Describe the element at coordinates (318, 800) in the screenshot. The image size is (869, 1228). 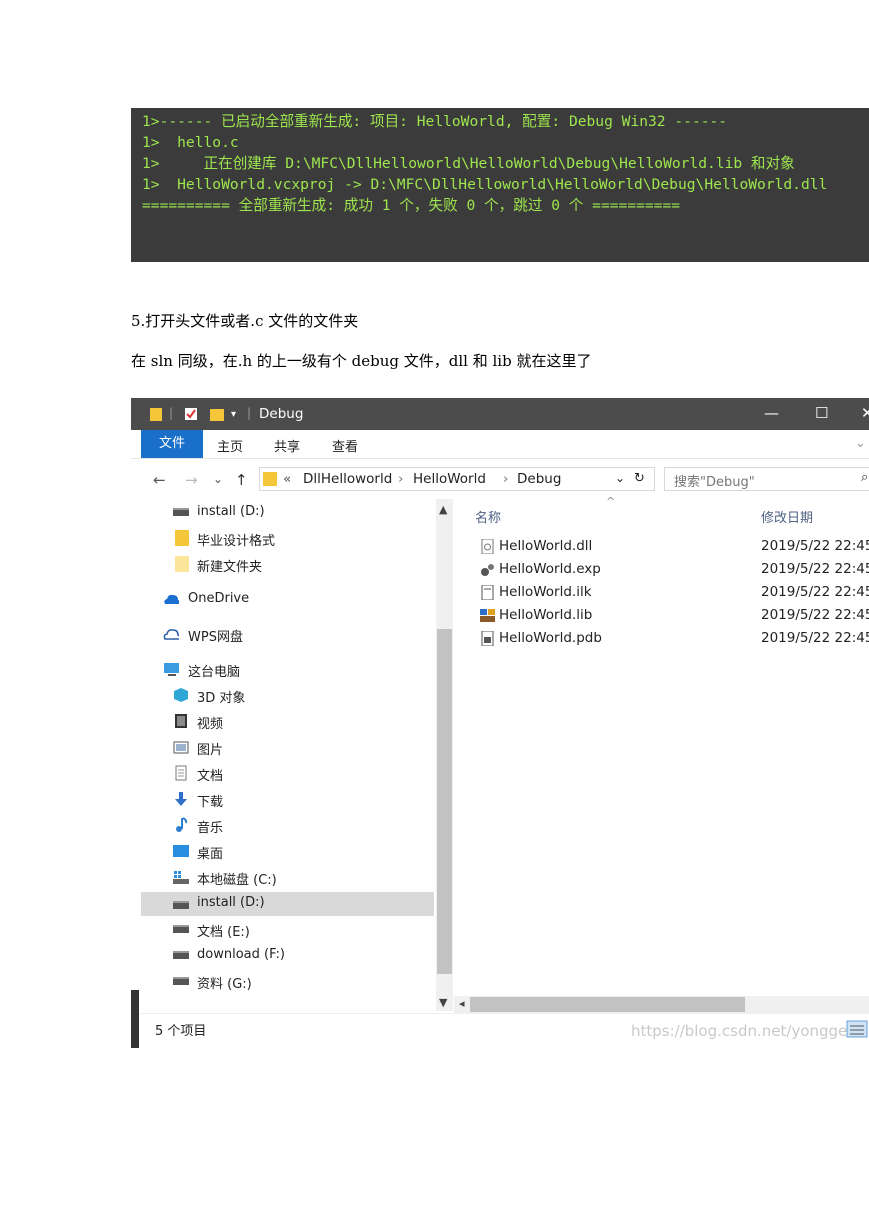
I see `nav-item-downloads: 下载` at that location.